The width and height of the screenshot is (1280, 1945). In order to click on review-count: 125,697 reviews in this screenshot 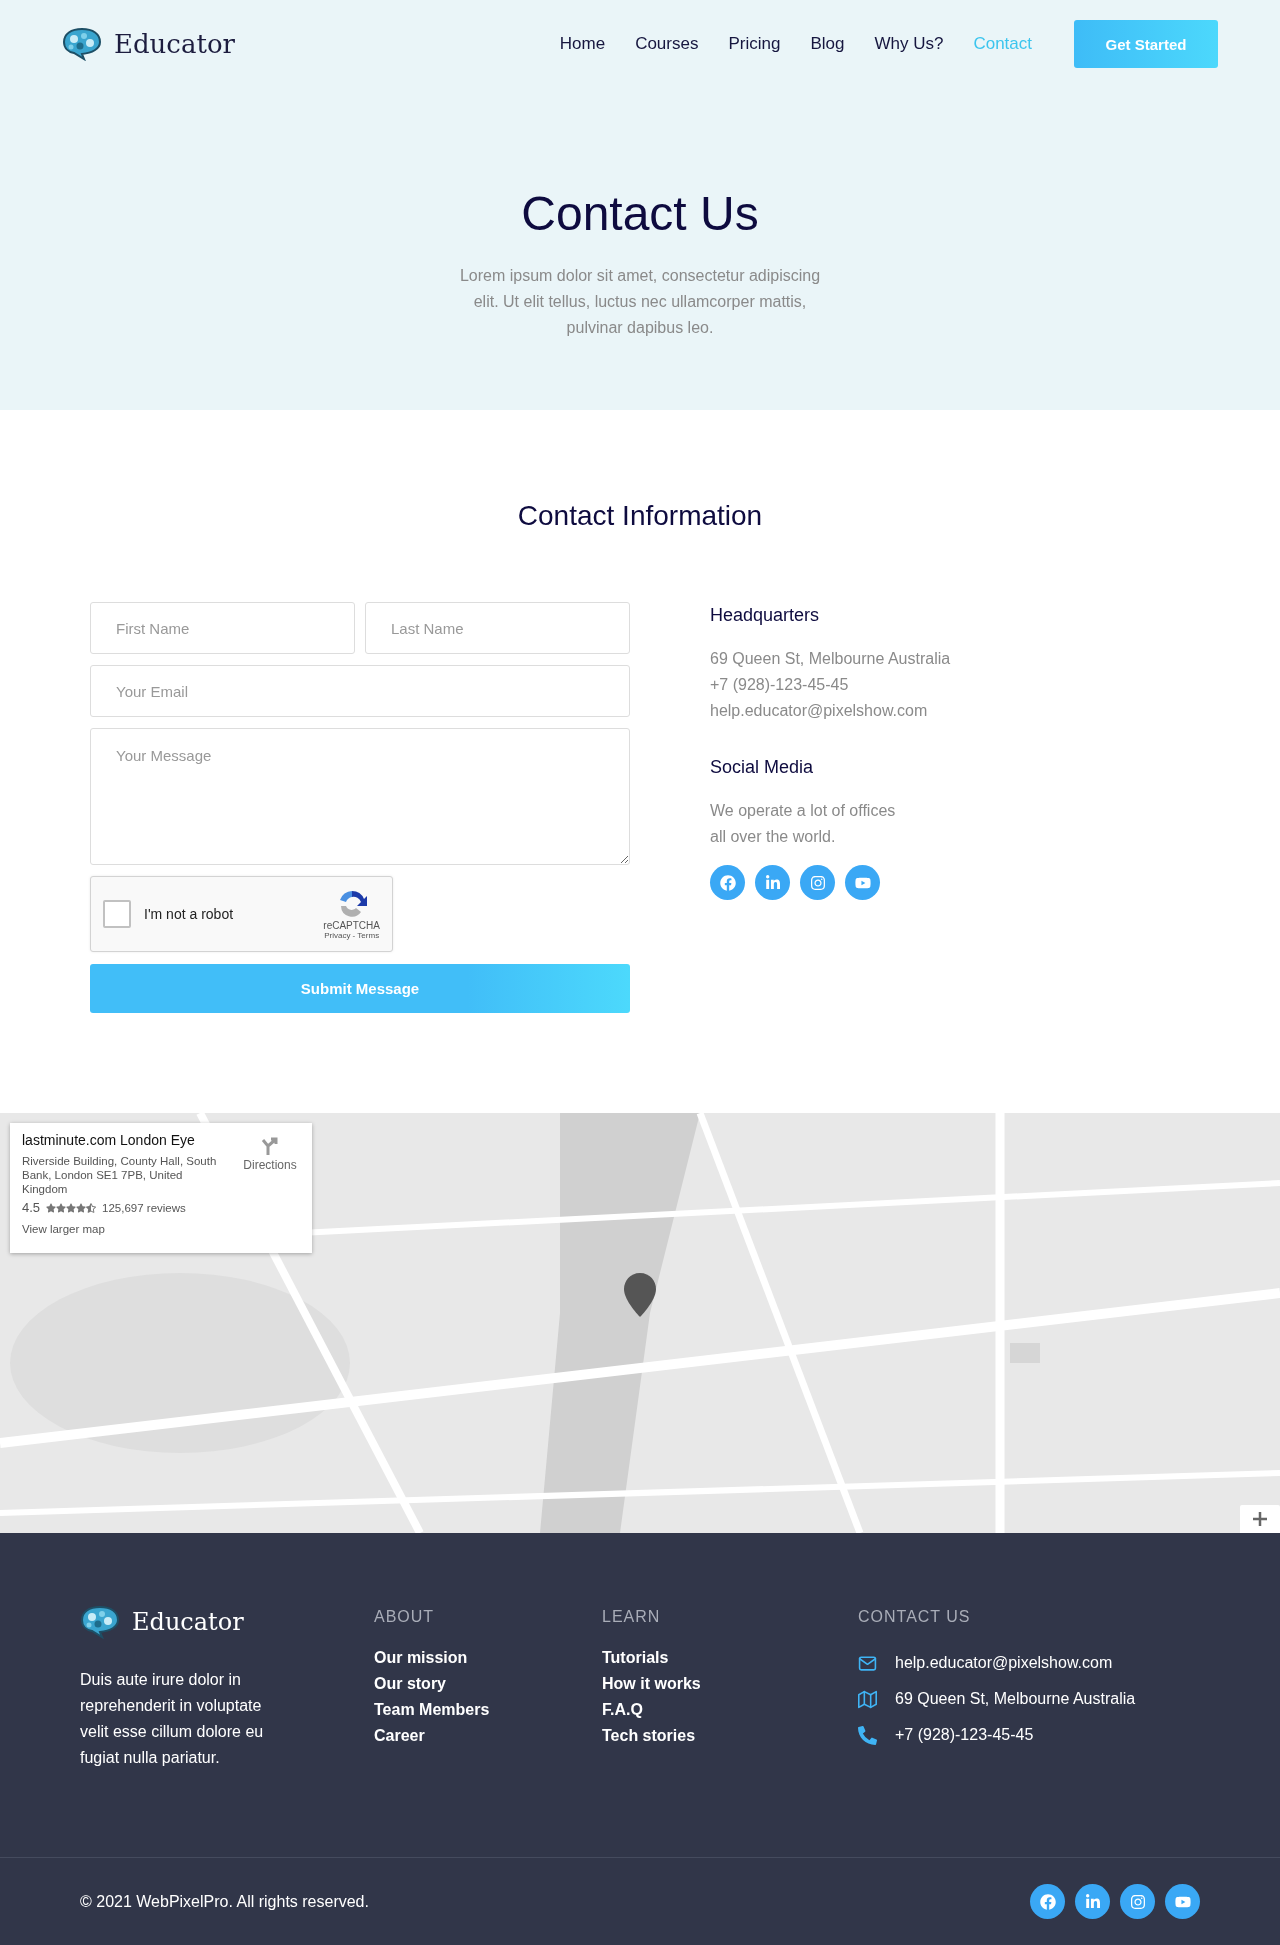, I will do `click(144, 1207)`.